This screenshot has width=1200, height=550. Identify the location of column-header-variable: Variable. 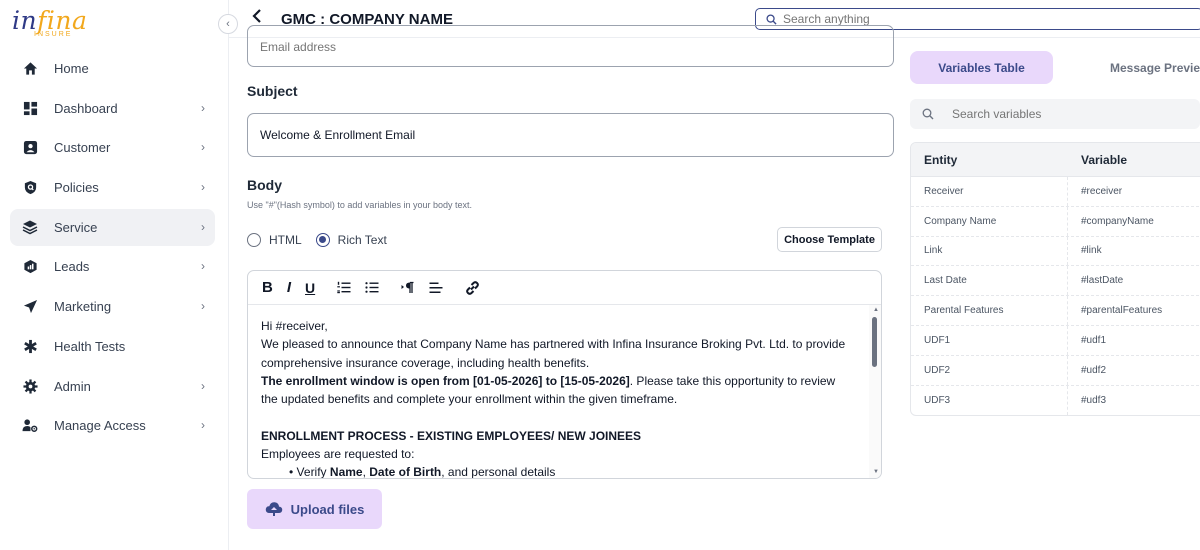
(1104, 159).